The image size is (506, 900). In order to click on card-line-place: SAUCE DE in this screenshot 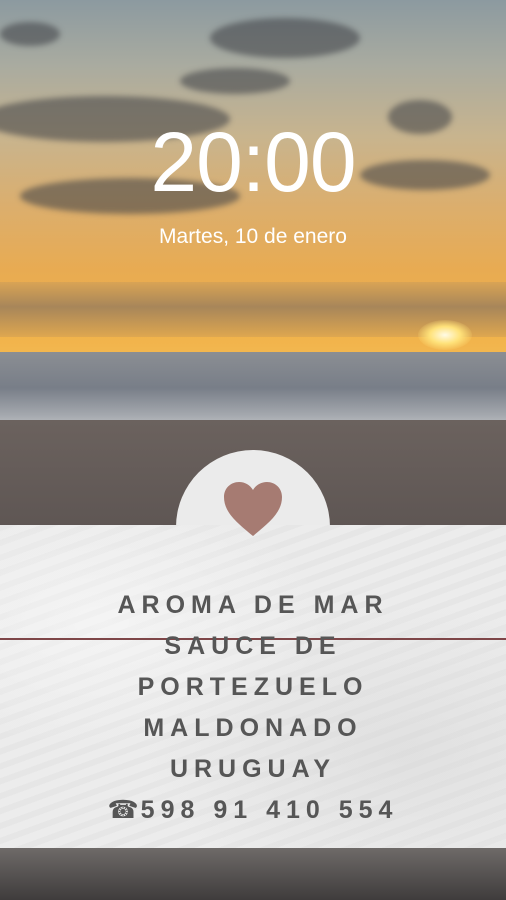, I will do `click(253, 646)`.